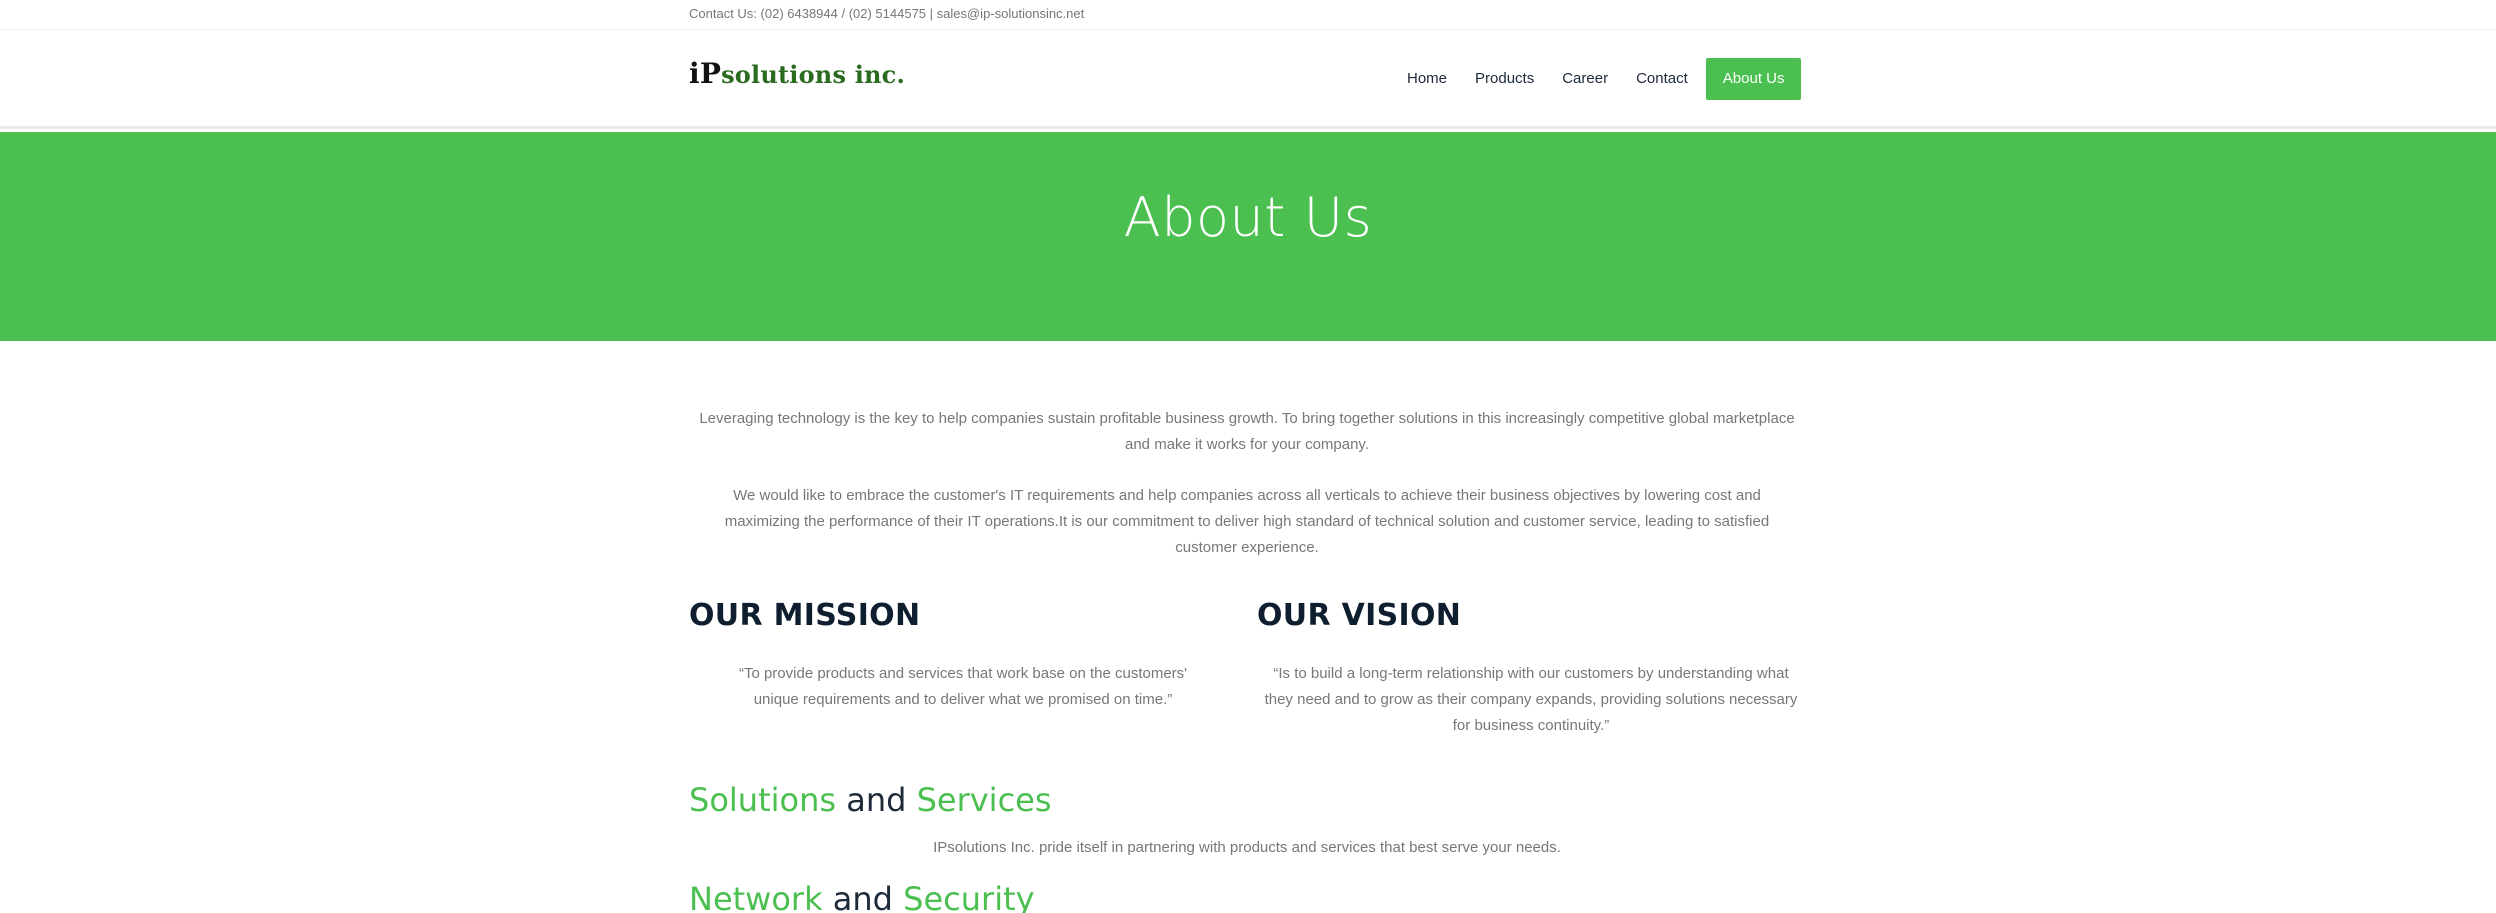 Image resolution: width=2496 pixels, height=913 pixels. Describe the element at coordinates (756, 896) in the screenshot. I see `network-word: Network` at that location.